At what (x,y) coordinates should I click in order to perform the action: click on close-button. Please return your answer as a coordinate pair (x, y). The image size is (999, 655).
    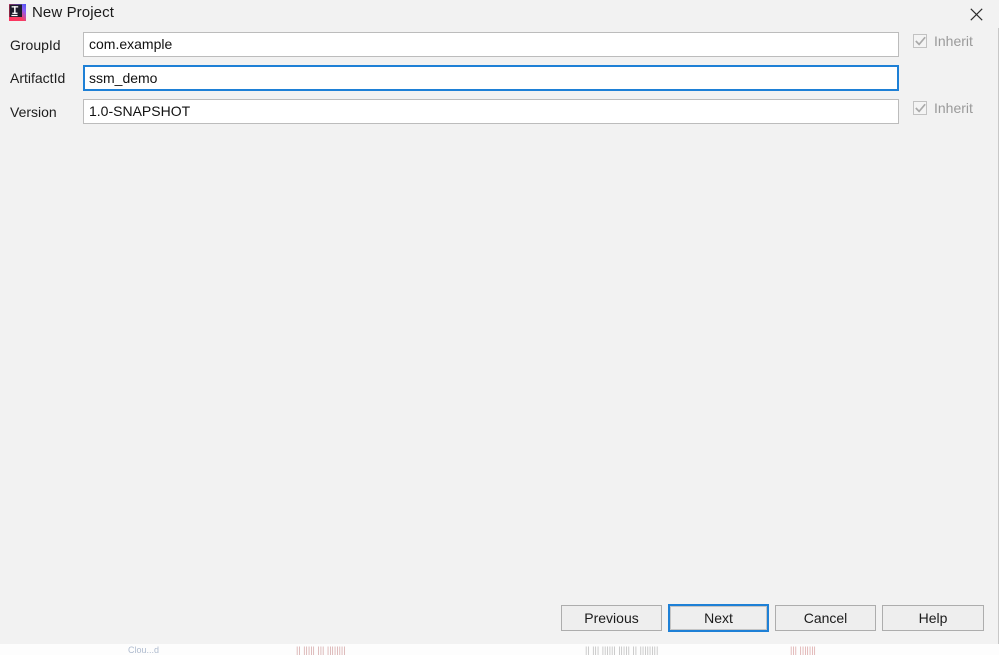
    Looking at the image, I should click on (976, 14).